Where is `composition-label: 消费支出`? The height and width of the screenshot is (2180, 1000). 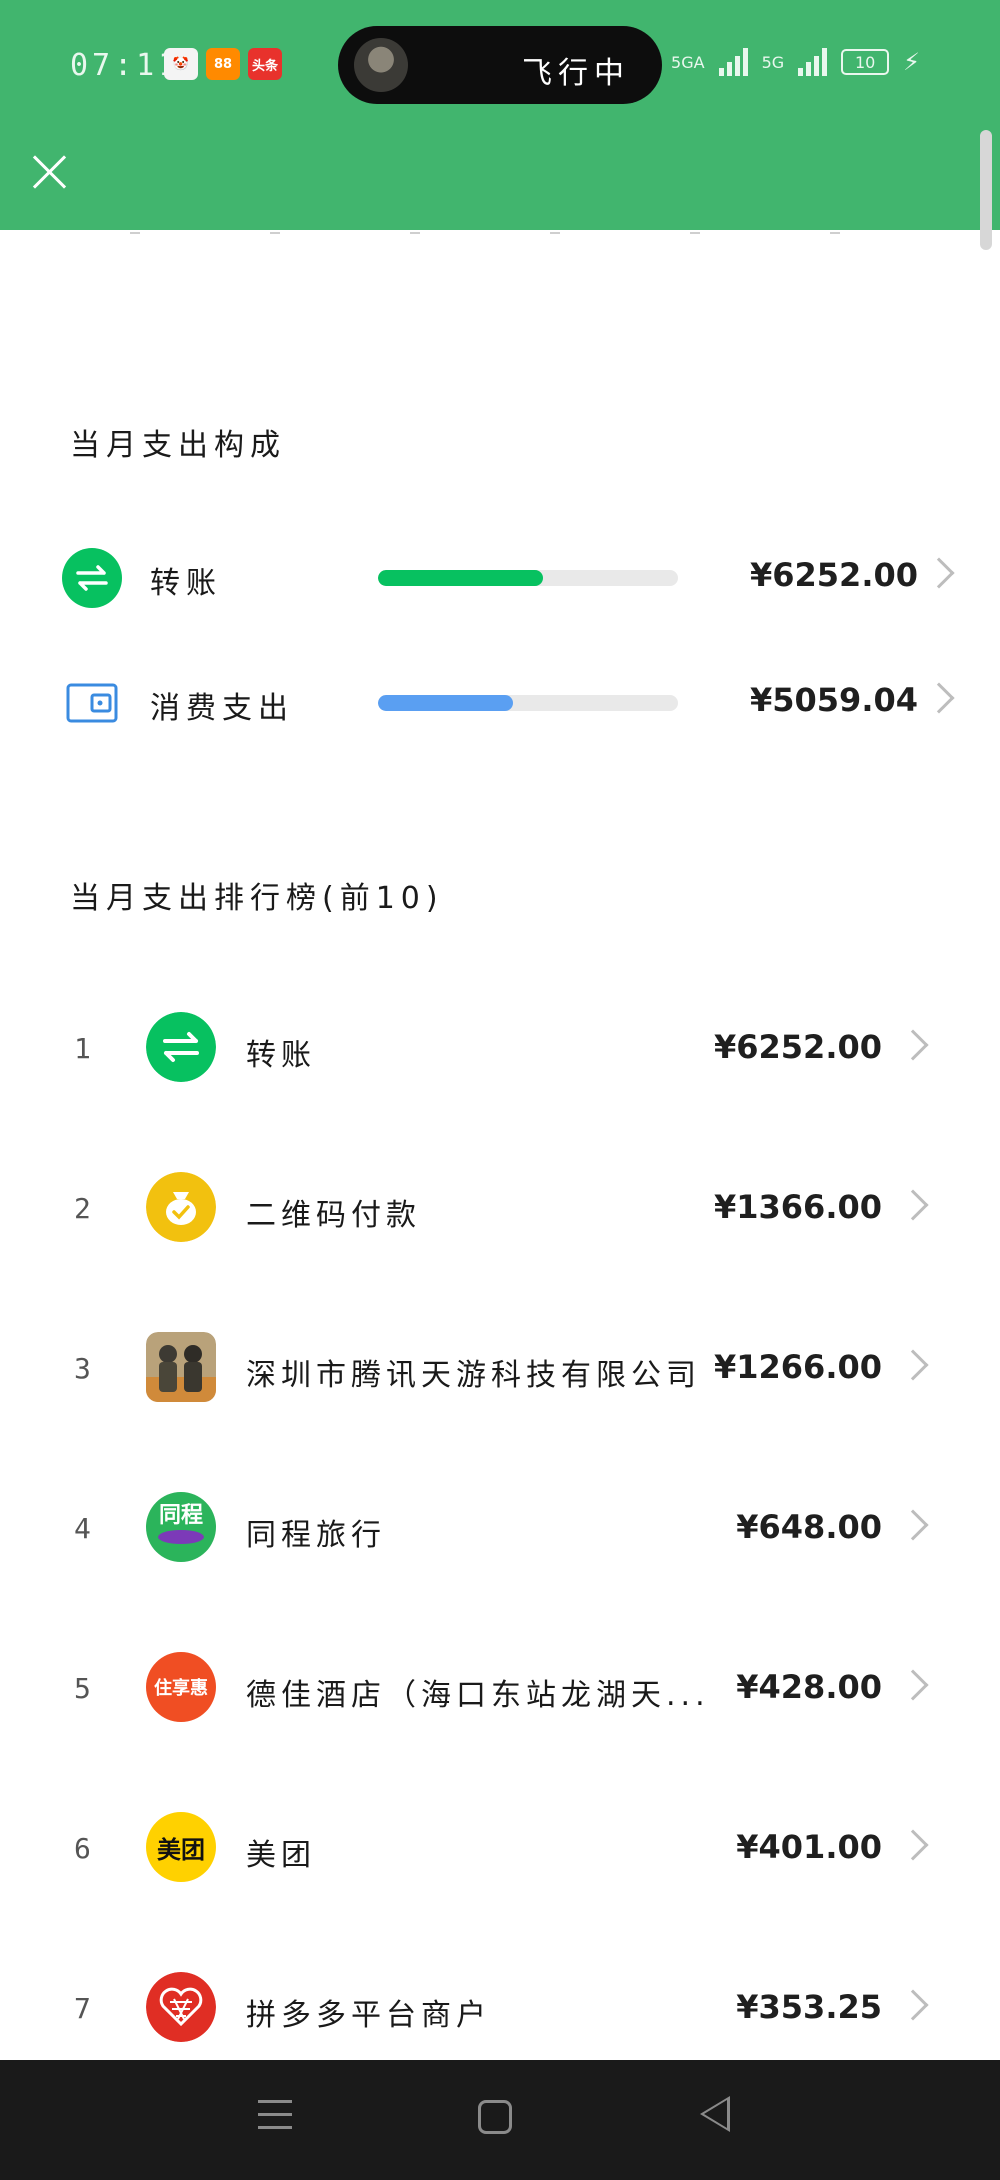 composition-label: 消费支出 is located at coordinates (222, 708).